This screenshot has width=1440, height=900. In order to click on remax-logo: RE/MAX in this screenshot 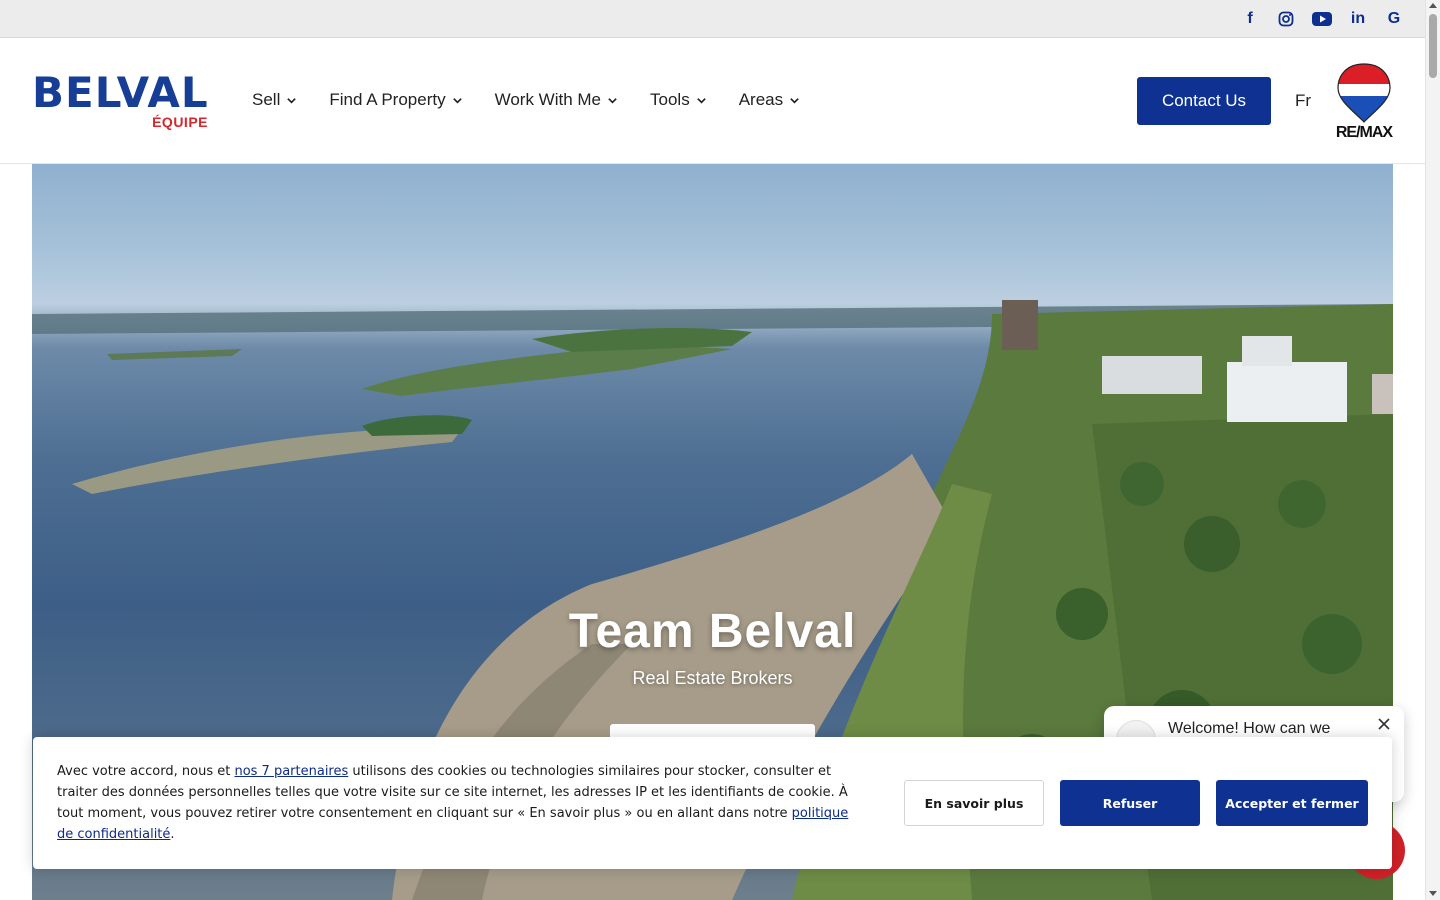, I will do `click(1364, 103)`.